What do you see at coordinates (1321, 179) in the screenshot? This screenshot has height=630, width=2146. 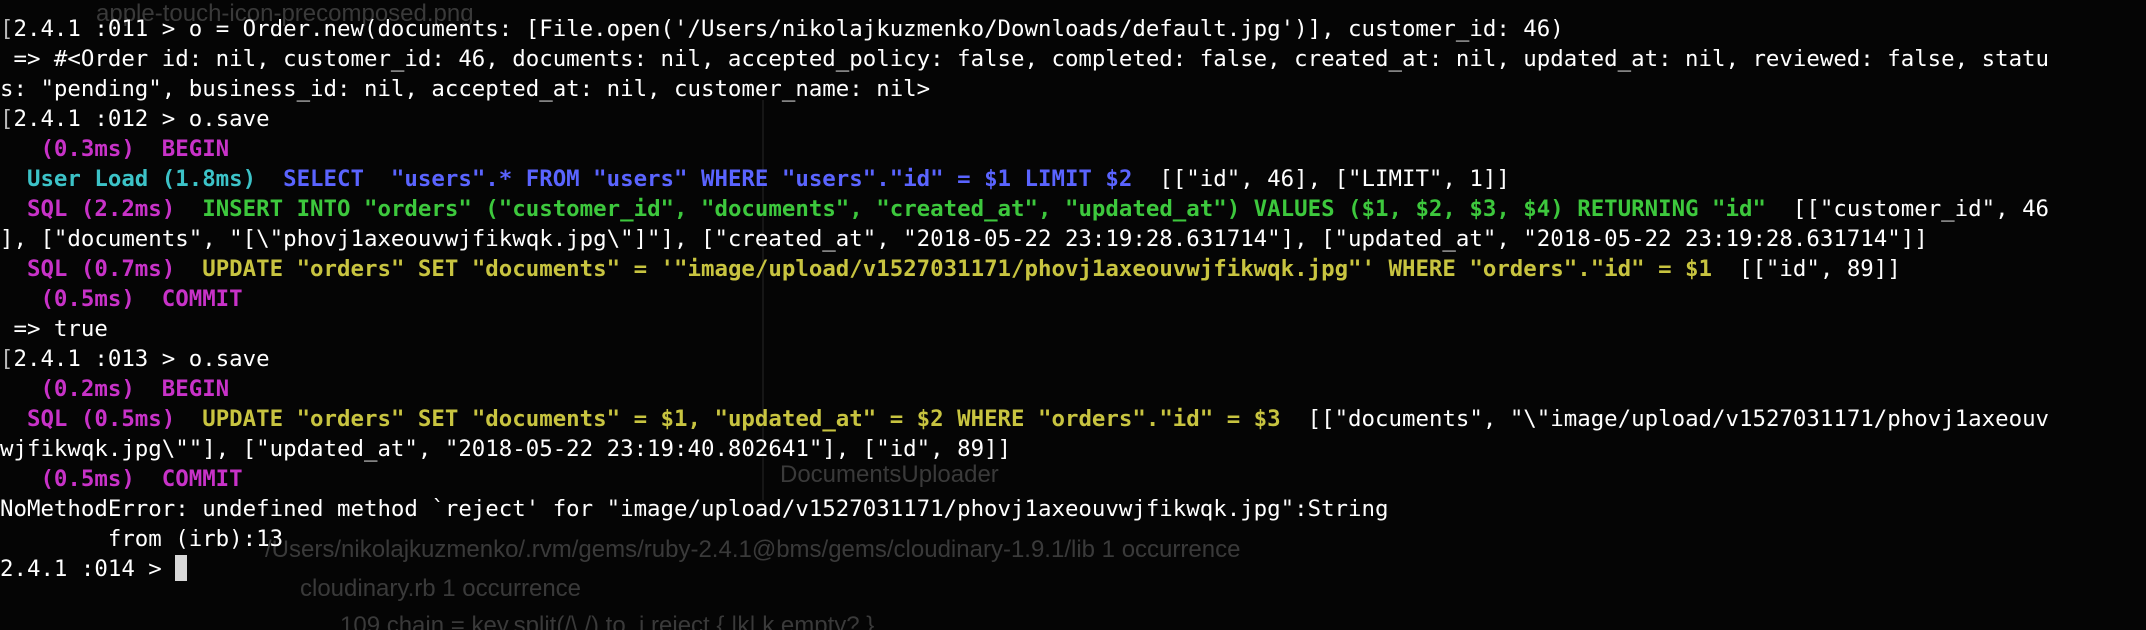 I see `terminal-text-segment: [["id", 46], ["LIMIT", 1]]` at bounding box center [1321, 179].